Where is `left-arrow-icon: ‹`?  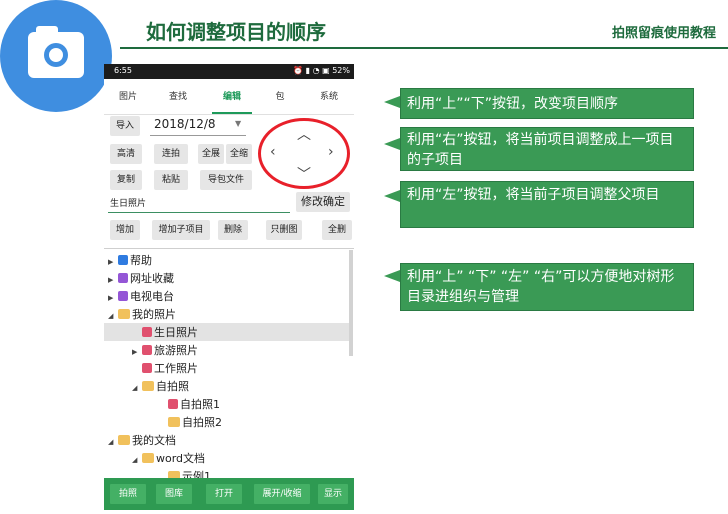
left-arrow-icon: ‹ is located at coordinates (273, 152).